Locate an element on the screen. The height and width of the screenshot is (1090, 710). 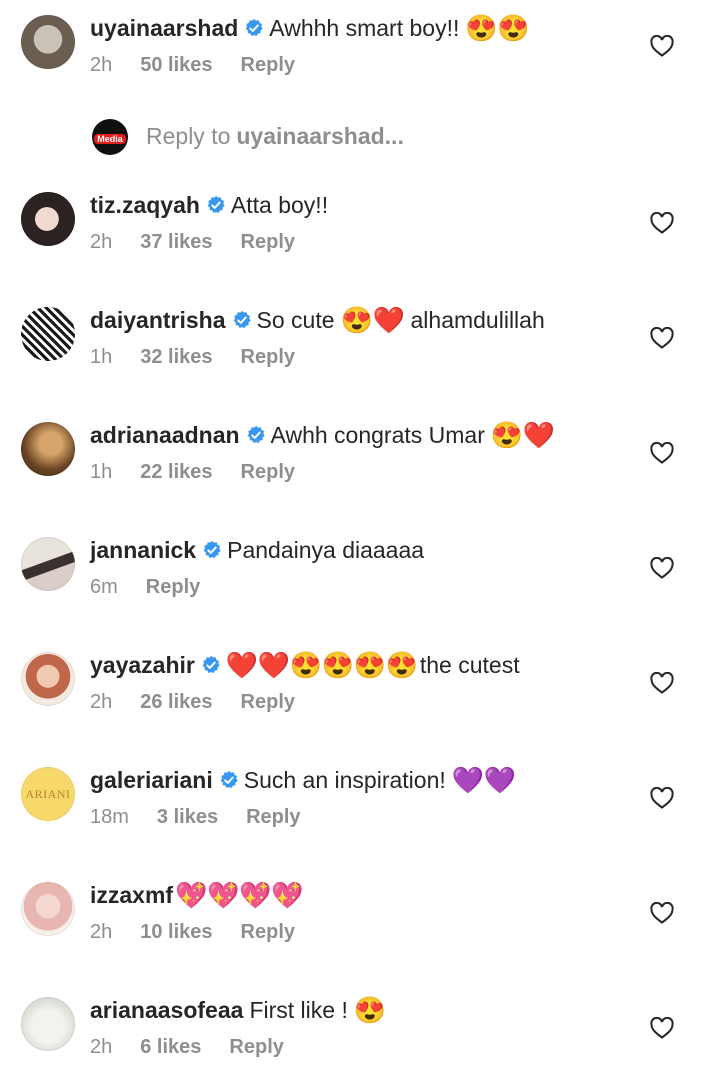
emoji-group: 💜 💜 is located at coordinates (484, 780).